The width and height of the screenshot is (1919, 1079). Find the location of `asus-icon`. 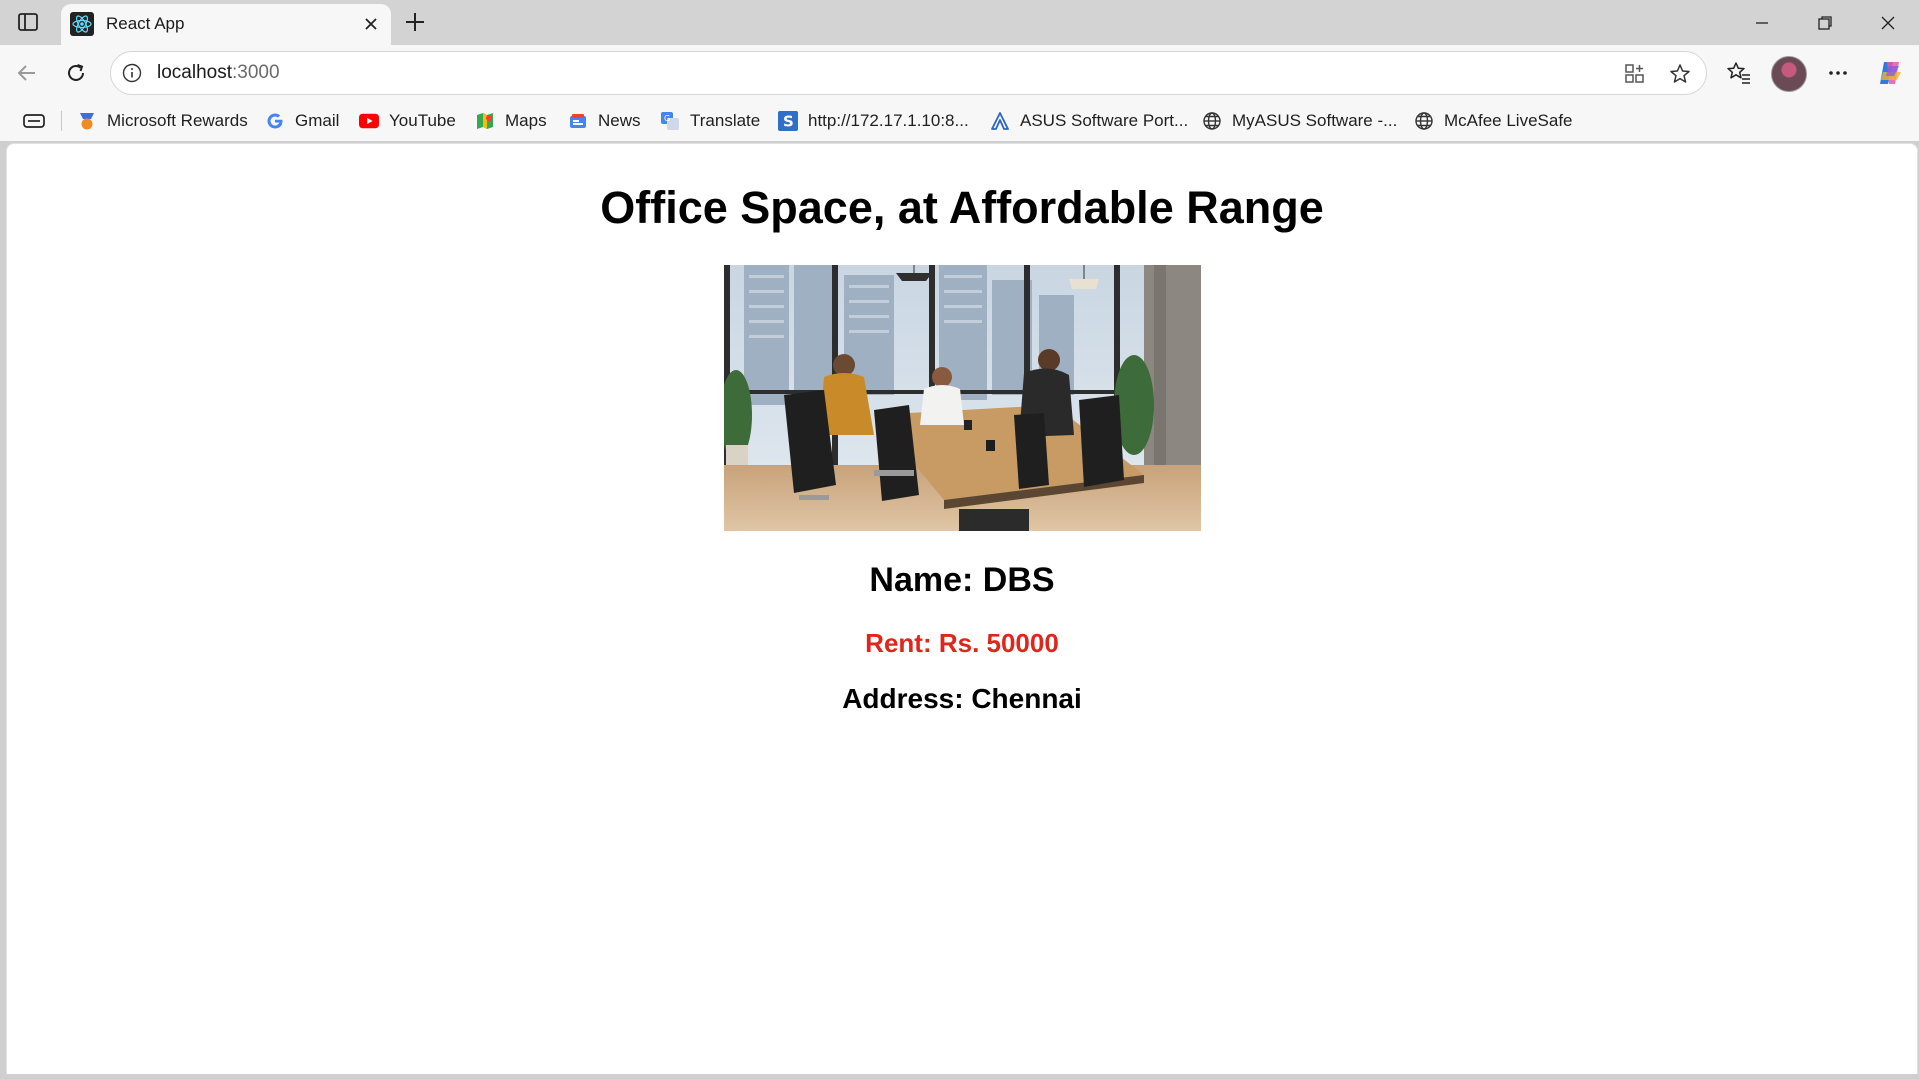

asus-icon is located at coordinates (1000, 121).